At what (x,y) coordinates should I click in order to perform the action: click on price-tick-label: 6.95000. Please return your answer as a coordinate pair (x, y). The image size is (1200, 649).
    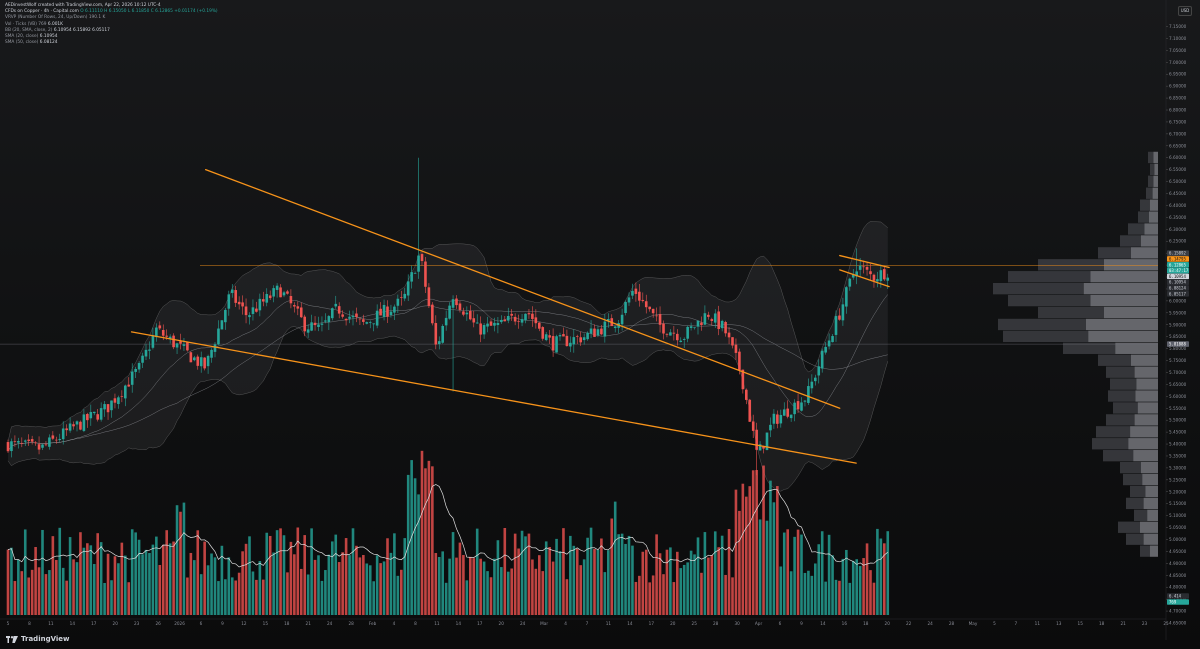
    Looking at the image, I should click on (1178, 74).